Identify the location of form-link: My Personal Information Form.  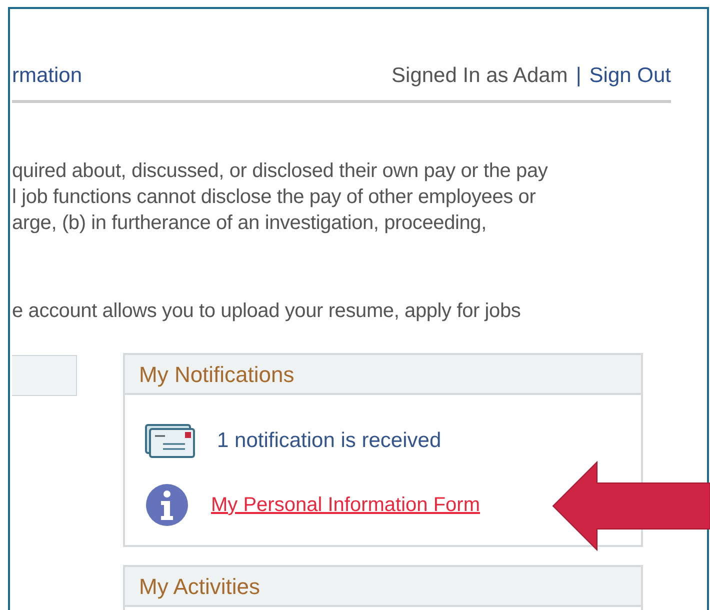
(345, 505).